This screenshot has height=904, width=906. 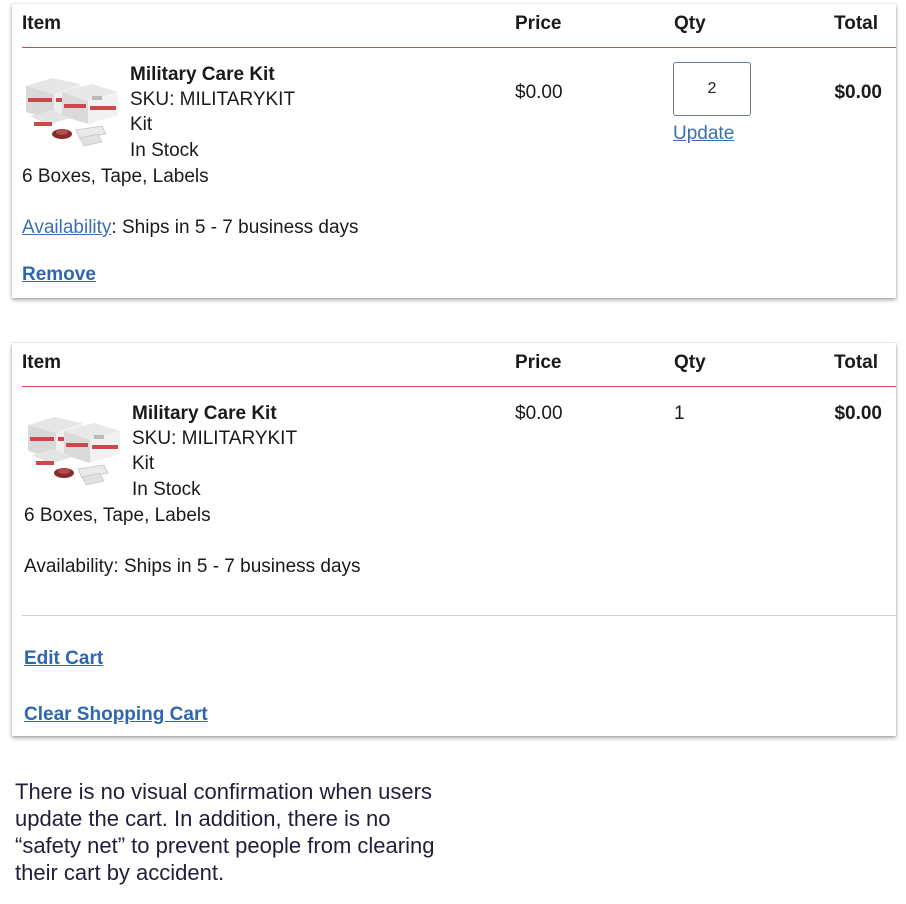 What do you see at coordinates (703, 133) in the screenshot?
I see `update-link: Update` at bounding box center [703, 133].